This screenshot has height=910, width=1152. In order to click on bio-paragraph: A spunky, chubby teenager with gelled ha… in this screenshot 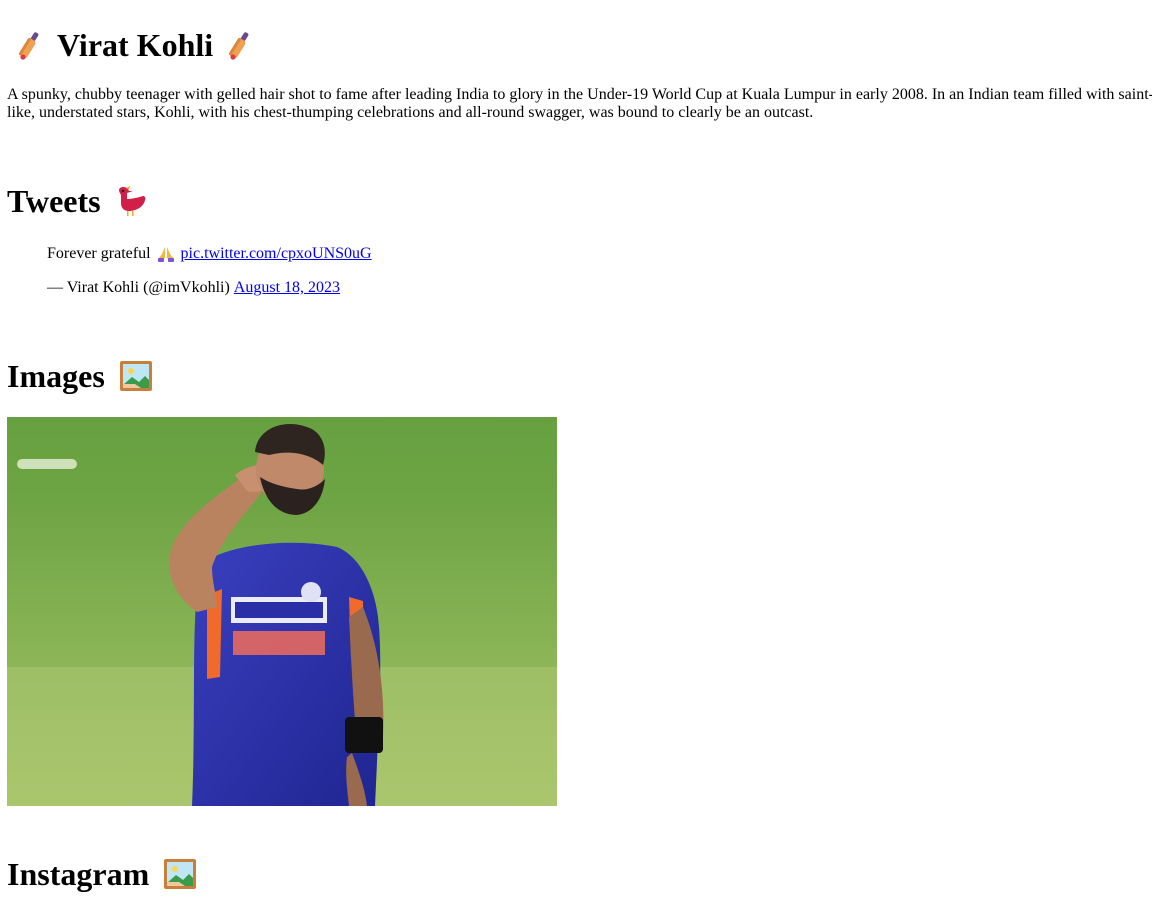, I will do `click(579, 103)`.